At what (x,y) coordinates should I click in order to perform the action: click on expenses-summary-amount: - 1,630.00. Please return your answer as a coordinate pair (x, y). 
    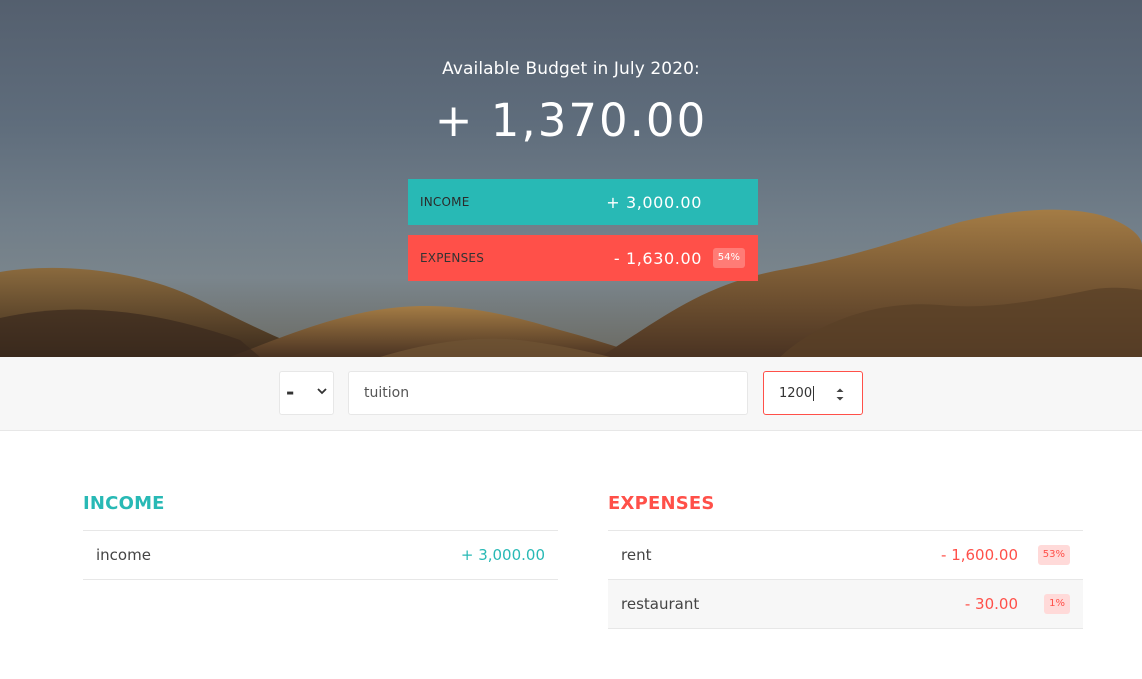
    Looking at the image, I should click on (657, 258).